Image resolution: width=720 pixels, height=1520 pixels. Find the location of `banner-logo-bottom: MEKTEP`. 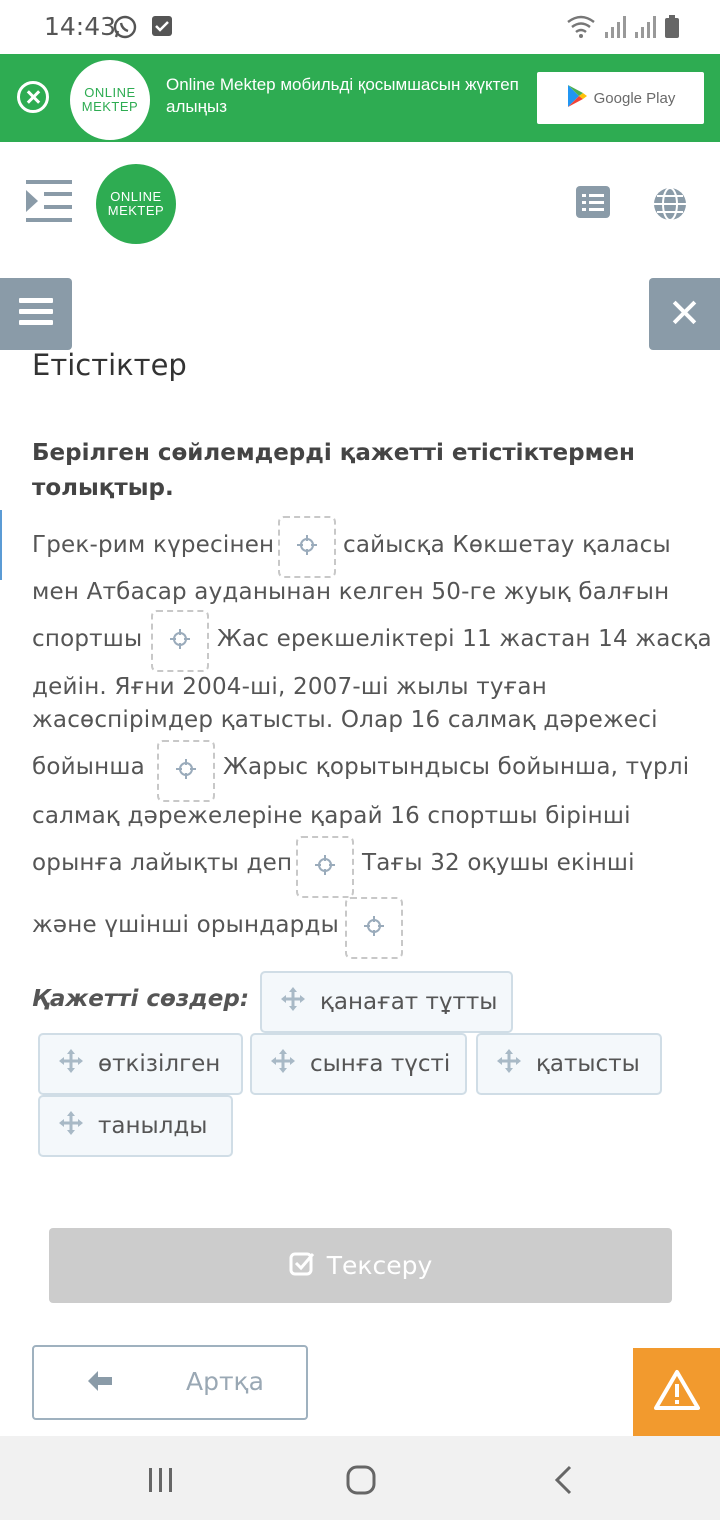

banner-logo-bottom: MEKTEP is located at coordinates (110, 106).